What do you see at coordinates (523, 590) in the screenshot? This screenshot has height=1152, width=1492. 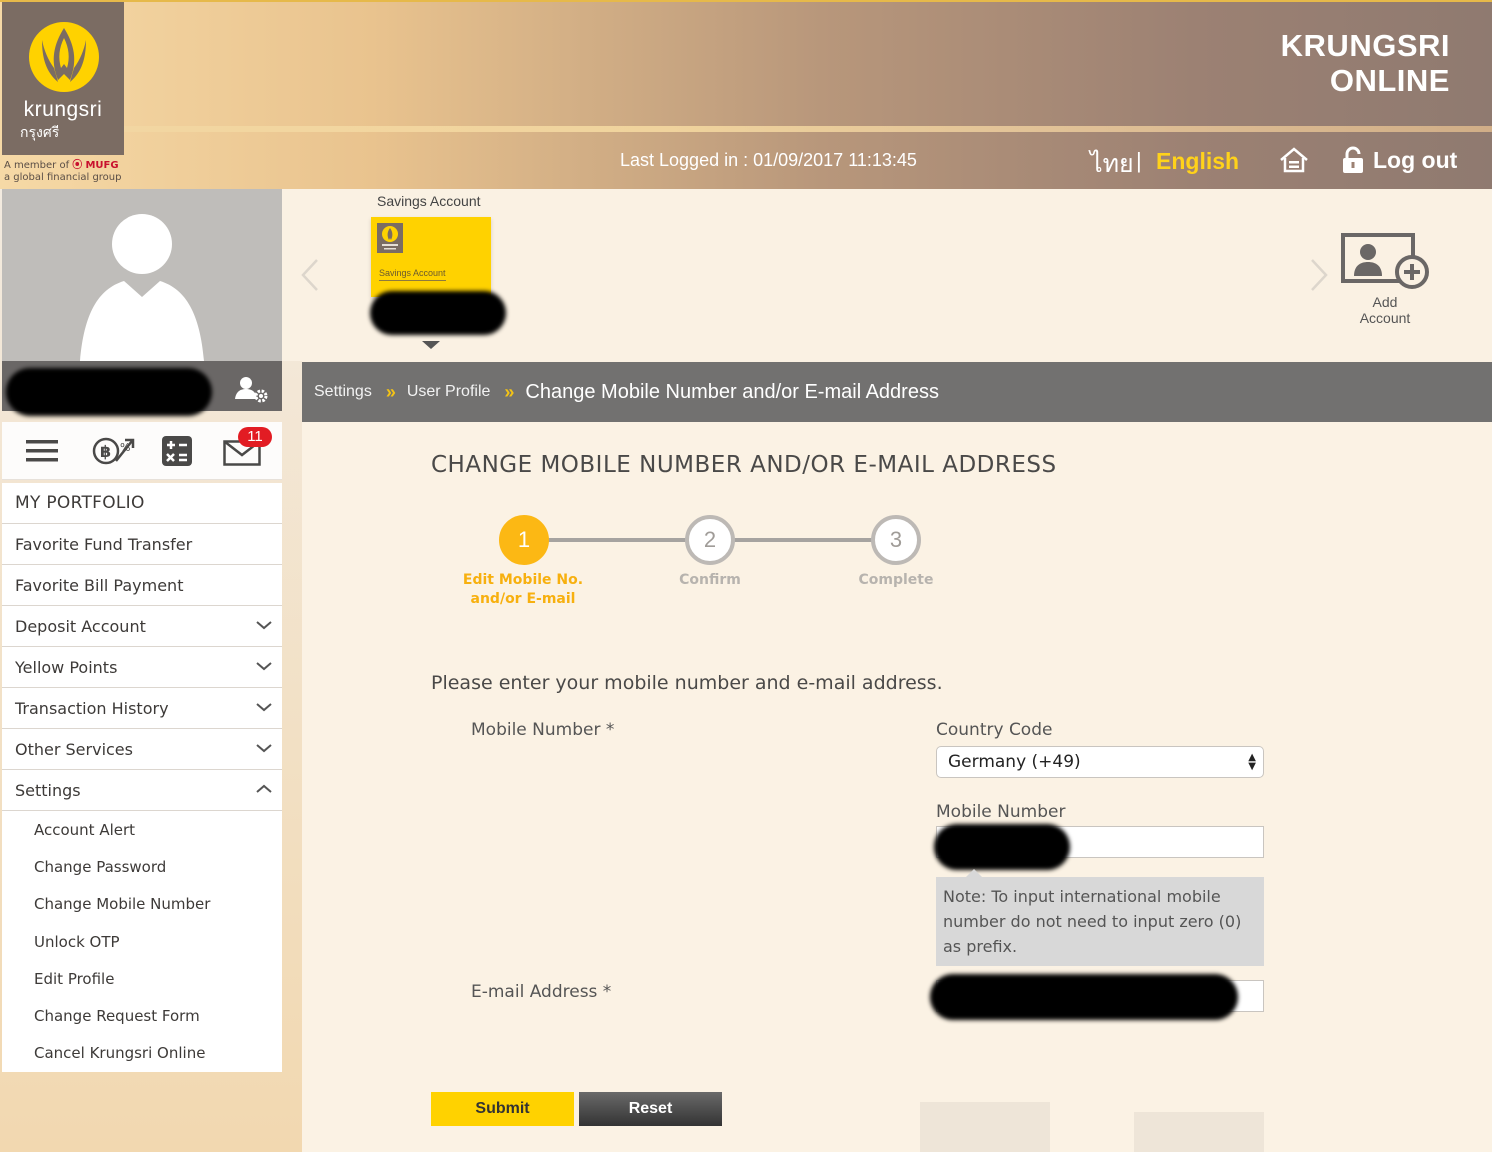 I see `step-1-label: Edit Mobile No. and/or E-mail` at bounding box center [523, 590].